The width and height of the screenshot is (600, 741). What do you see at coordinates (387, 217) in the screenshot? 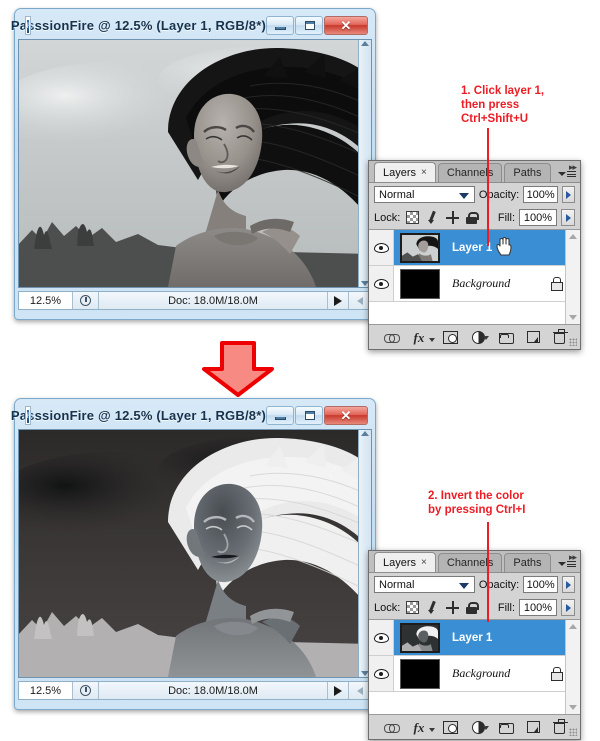
I see `lock-label: Lock:` at bounding box center [387, 217].